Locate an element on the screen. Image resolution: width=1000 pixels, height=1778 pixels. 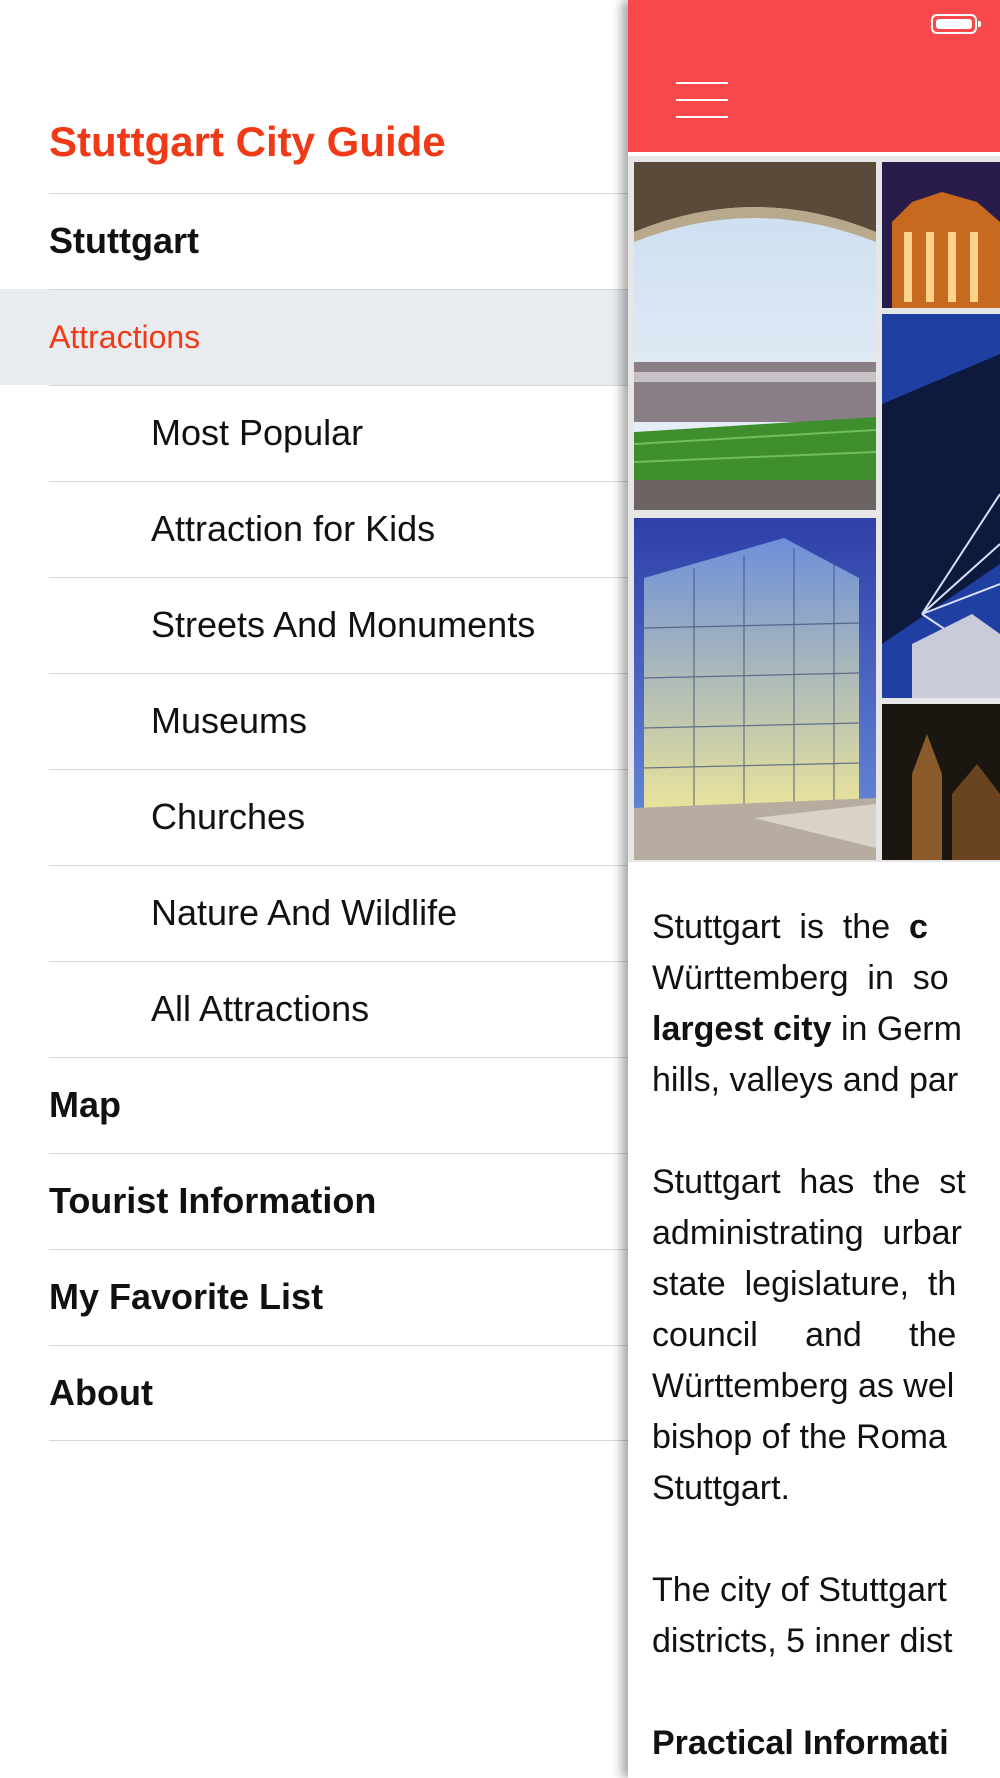
menu-item-most-popular: Most Popular is located at coordinates (314, 433).